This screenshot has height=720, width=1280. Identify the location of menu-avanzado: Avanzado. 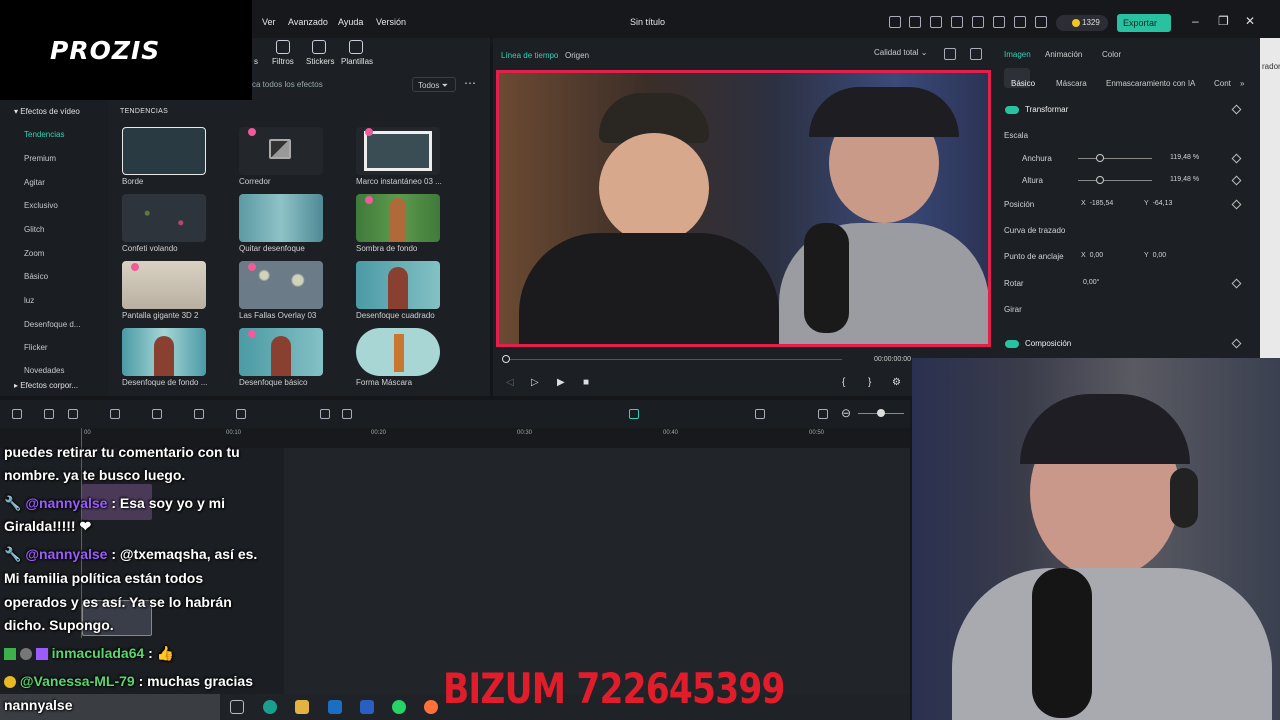
(308, 22).